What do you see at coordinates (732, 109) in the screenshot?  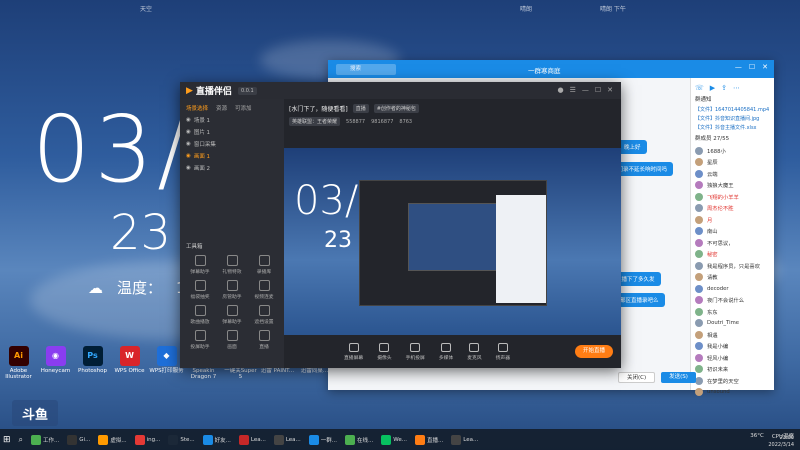 I see `notice-item: 【文件】1647014405841.mp4` at bounding box center [732, 109].